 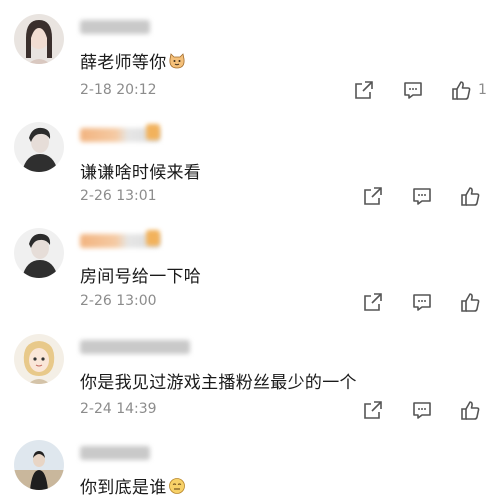 I want to click on timestamp: 2-26 13:00, so click(x=118, y=301).